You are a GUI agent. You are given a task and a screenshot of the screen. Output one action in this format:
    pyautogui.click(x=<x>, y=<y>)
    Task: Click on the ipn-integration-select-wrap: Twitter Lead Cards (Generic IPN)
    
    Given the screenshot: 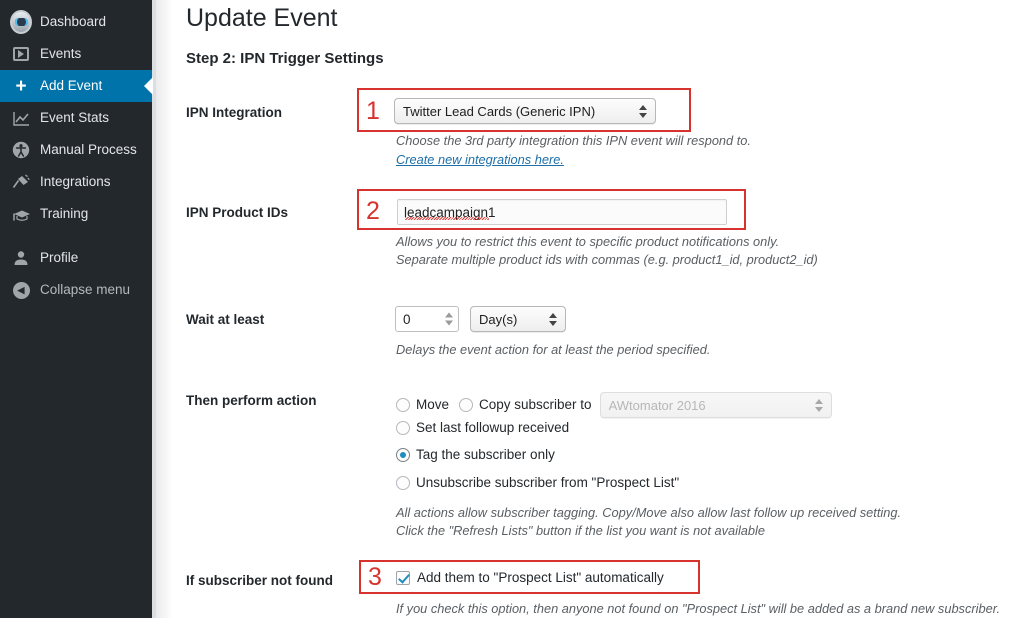 What is the action you would take?
    pyautogui.click(x=525, y=111)
    